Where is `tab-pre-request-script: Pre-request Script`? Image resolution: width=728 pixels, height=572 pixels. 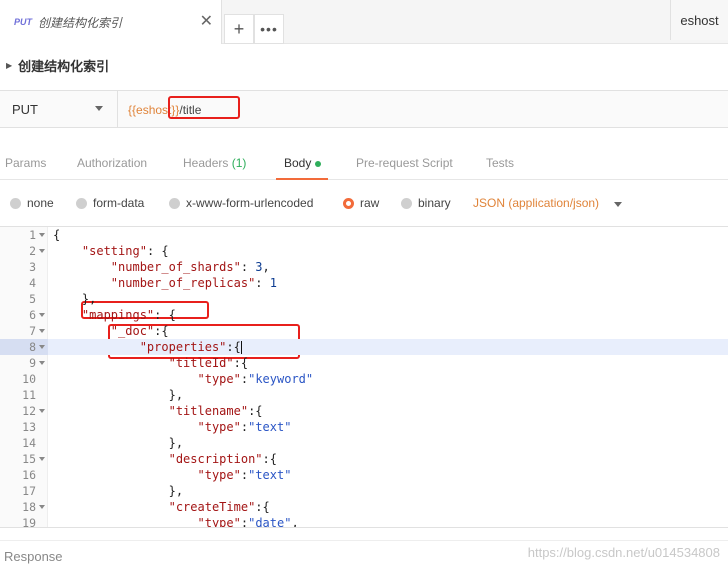
tab-pre-request-script: Pre-request Script is located at coordinates (404, 163).